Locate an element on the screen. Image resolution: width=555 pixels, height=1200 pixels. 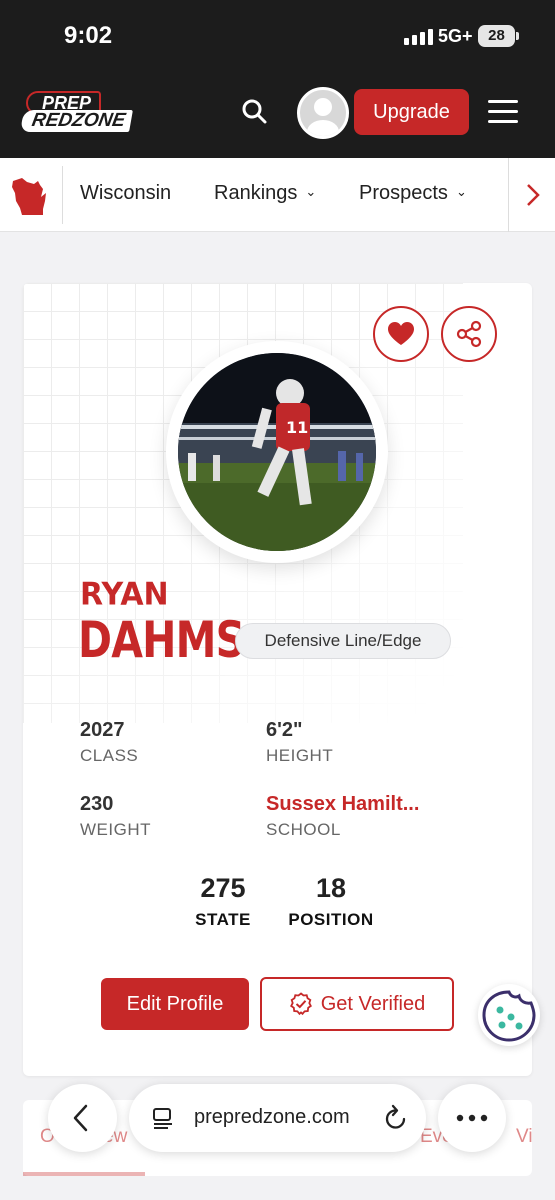
get-verified-button: Get Verified is located at coordinates (357, 1004).